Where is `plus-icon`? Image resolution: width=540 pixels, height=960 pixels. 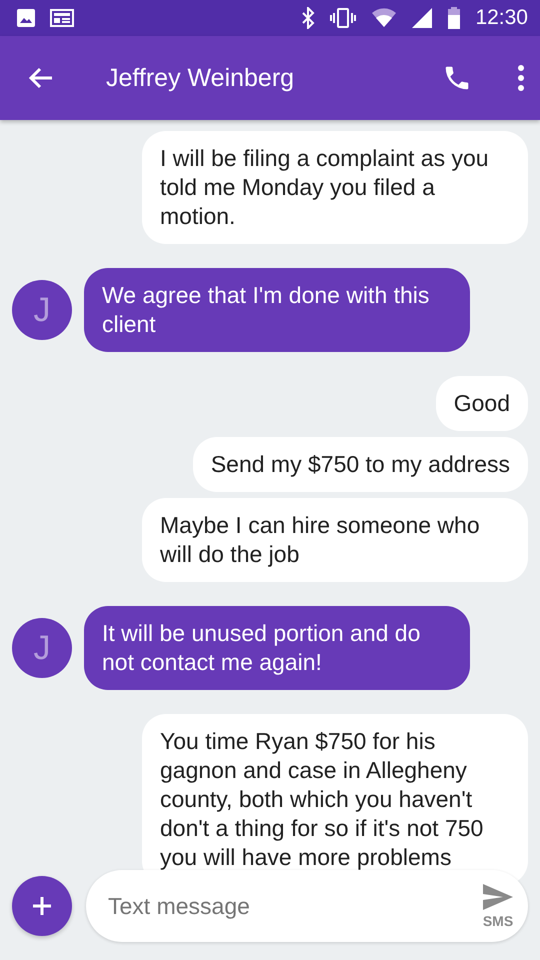
plus-icon is located at coordinates (42, 906).